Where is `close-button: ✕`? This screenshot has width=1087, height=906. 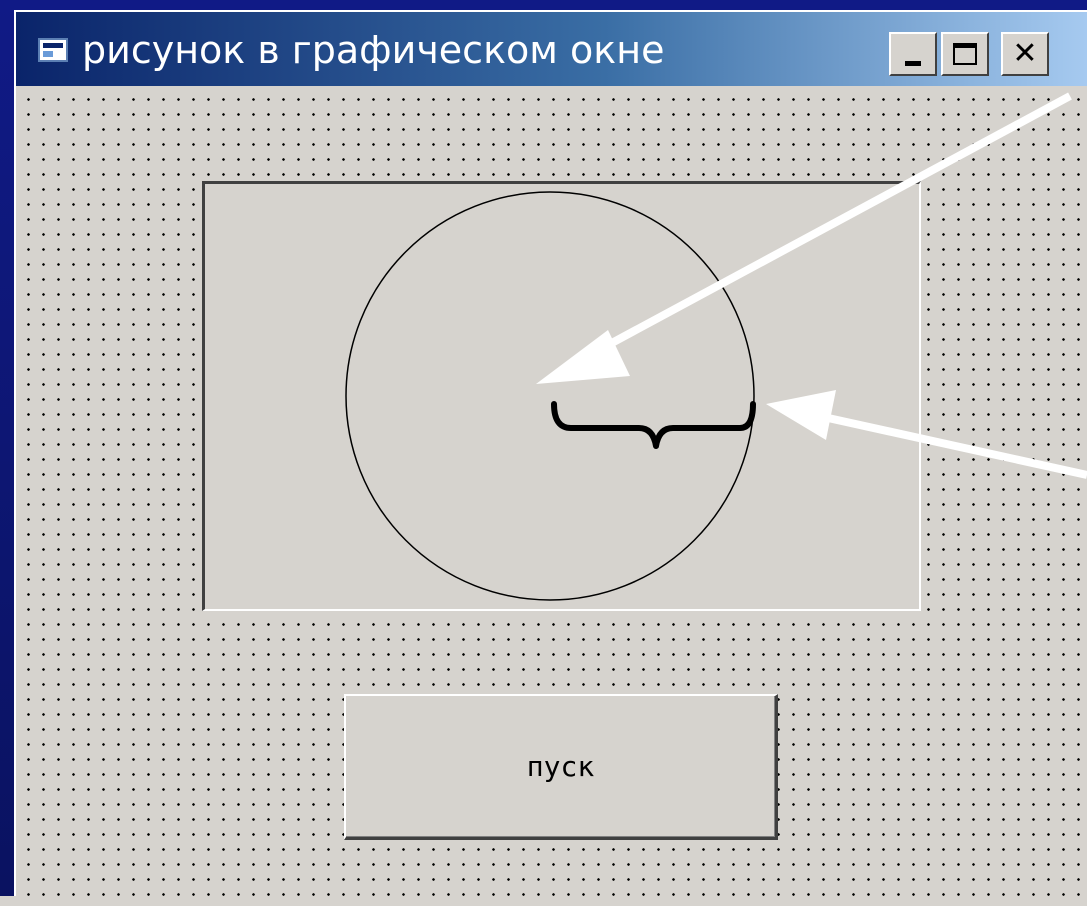
close-button: ✕ is located at coordinates (1025, 54).